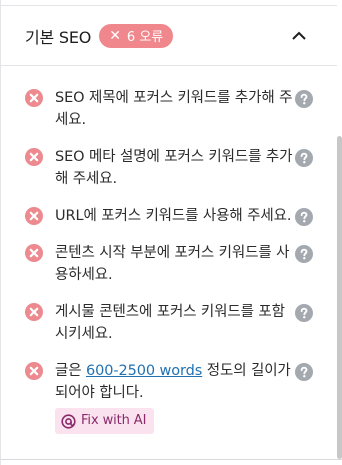 This screenshot has height=465, width=342. I want to click on list-item: 콘텐츠 시작 부분에 포커스 키워드를 사용하세요., so click(169, 261).